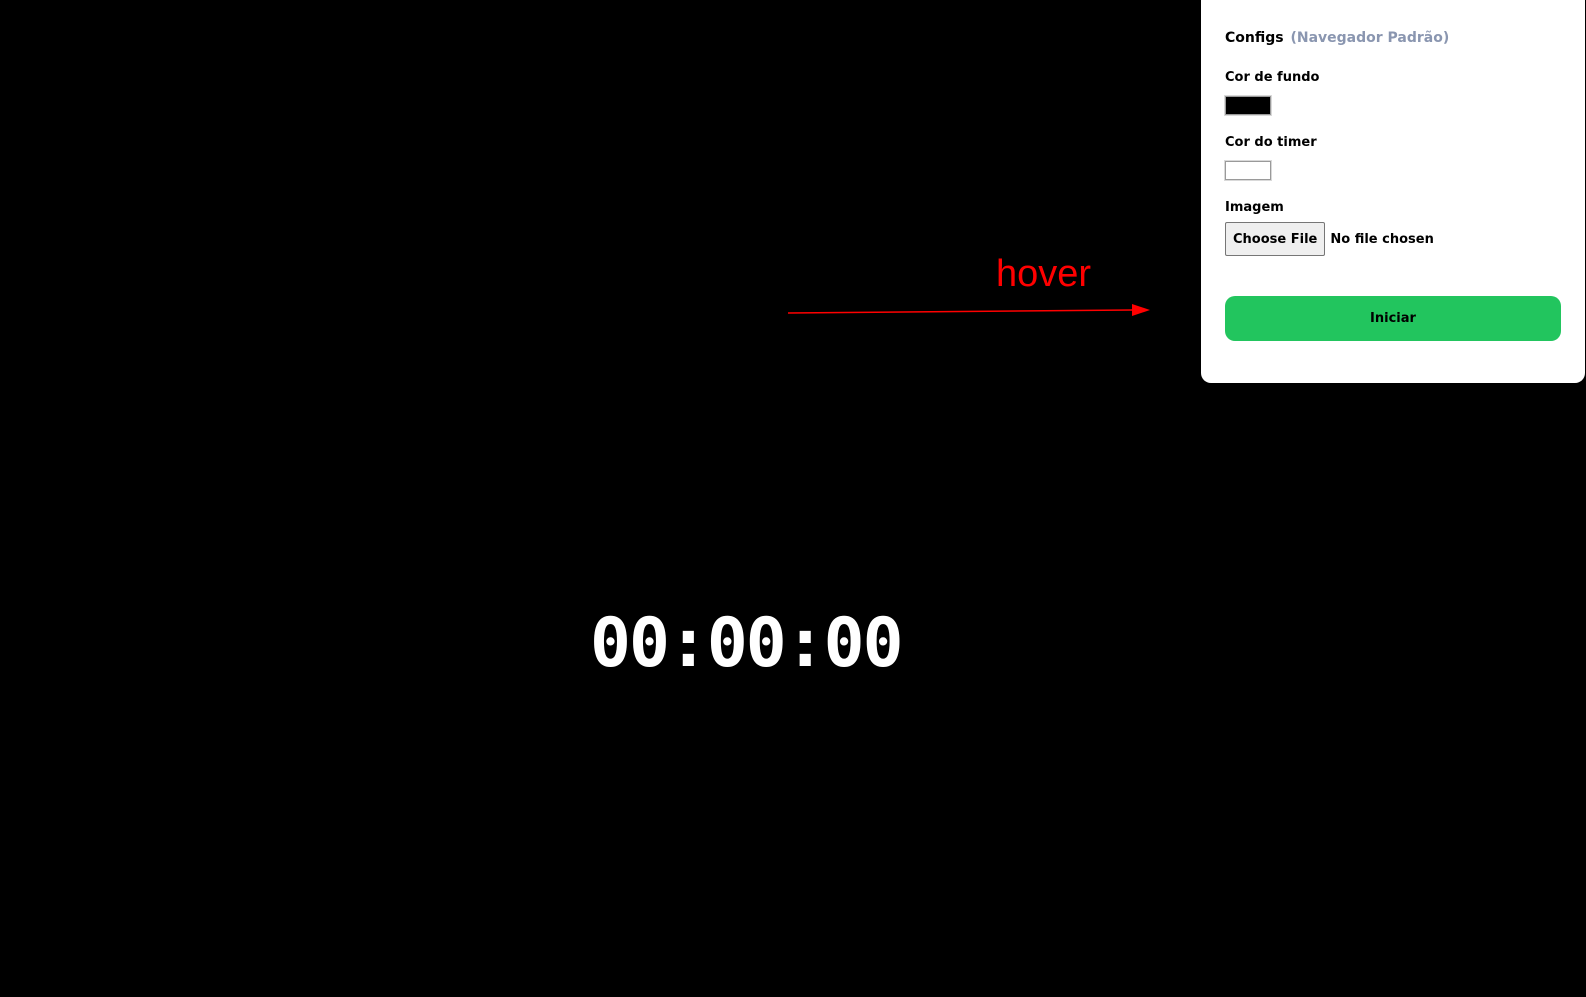 The image size is (1586, 997). Describe the element at coordinates (1248, 170) in the screenshot. I see `timer-color-picker` at that location.